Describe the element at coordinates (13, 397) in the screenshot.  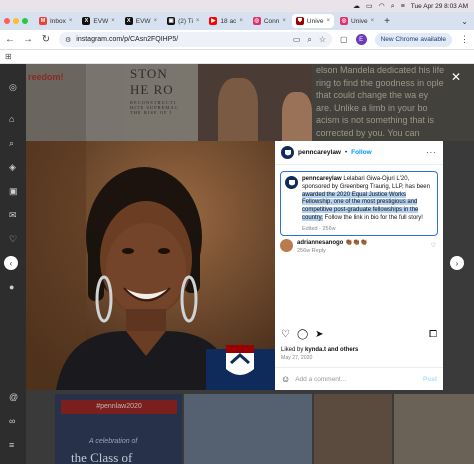
I see `threads-icon: @` at that location.